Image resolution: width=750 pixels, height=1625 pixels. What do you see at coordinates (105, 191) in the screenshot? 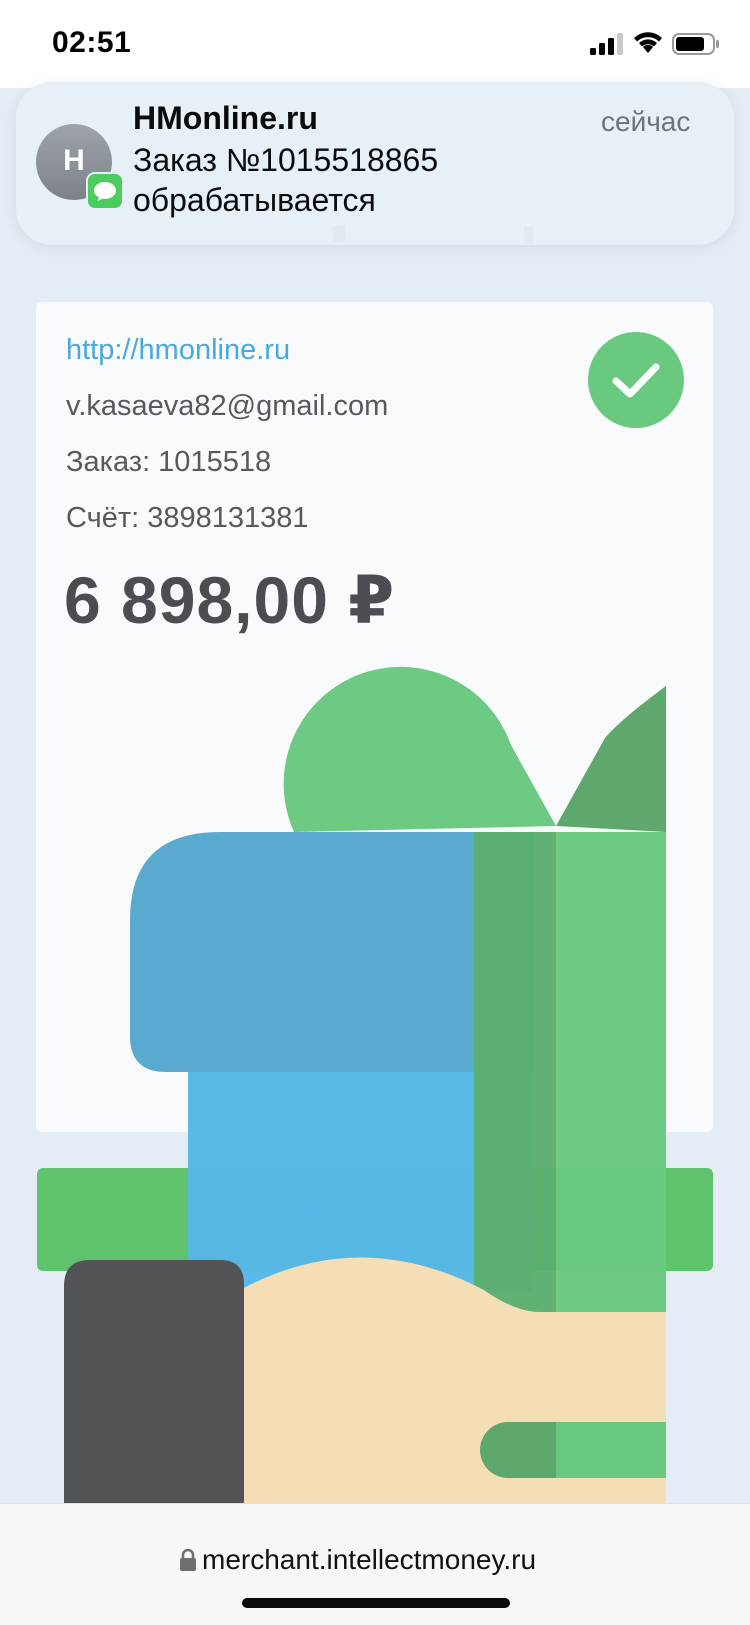
I see `messages-app-icon` at bounding box center [105, 191].